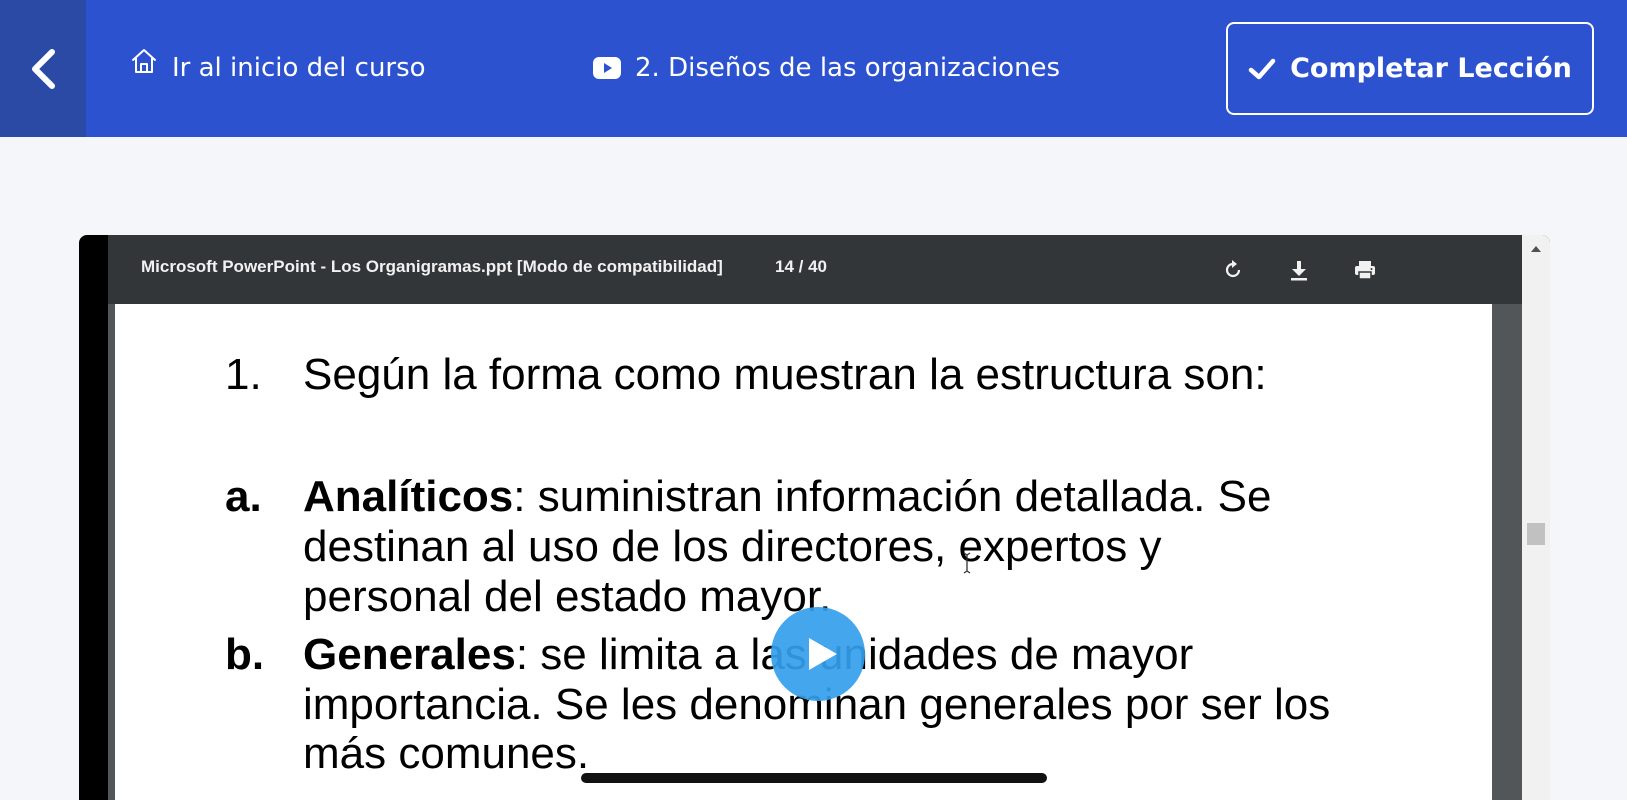 The height and width of the screenshot is (800, 1627). What do you see at coordinates (245, 654) in the screenshot?
I see `slide-item-marker: b.` at bounding box center [245, 654].